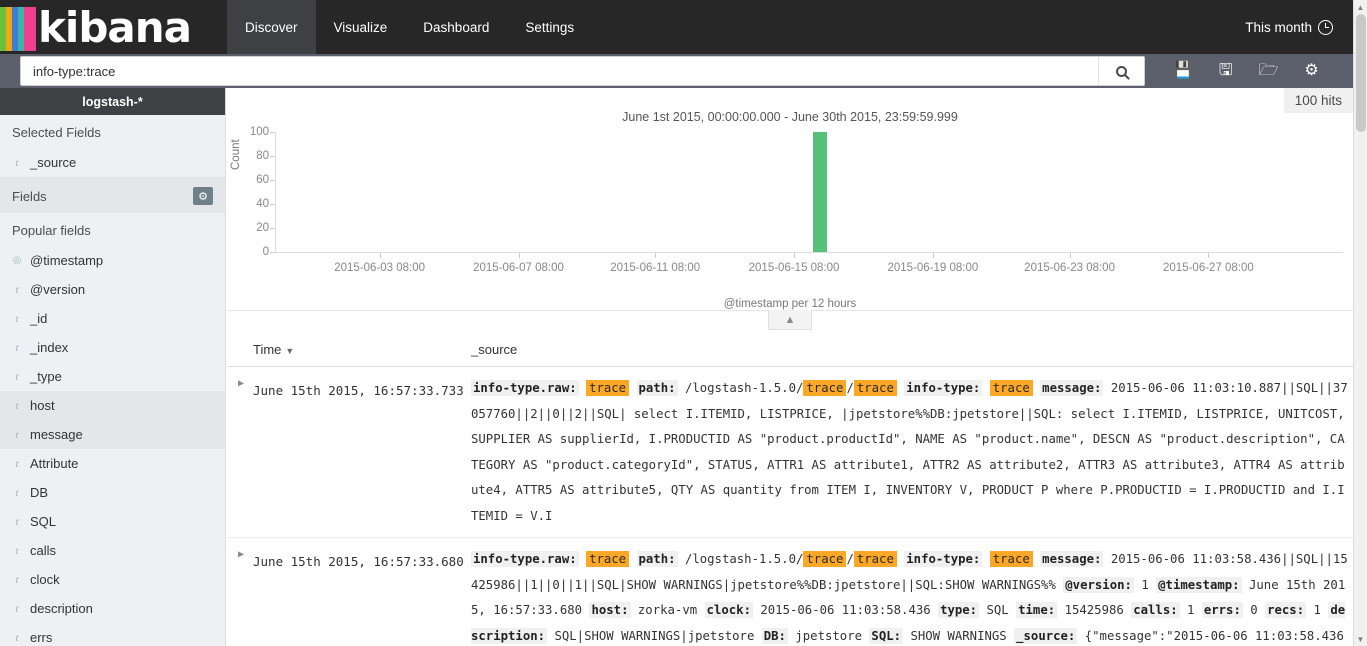 The width and height of the screenshot is (1367, 646). Describe the element at coordinates (790, 320) in the screenshot. I see `chart-collapse-button: ▲` at that location.